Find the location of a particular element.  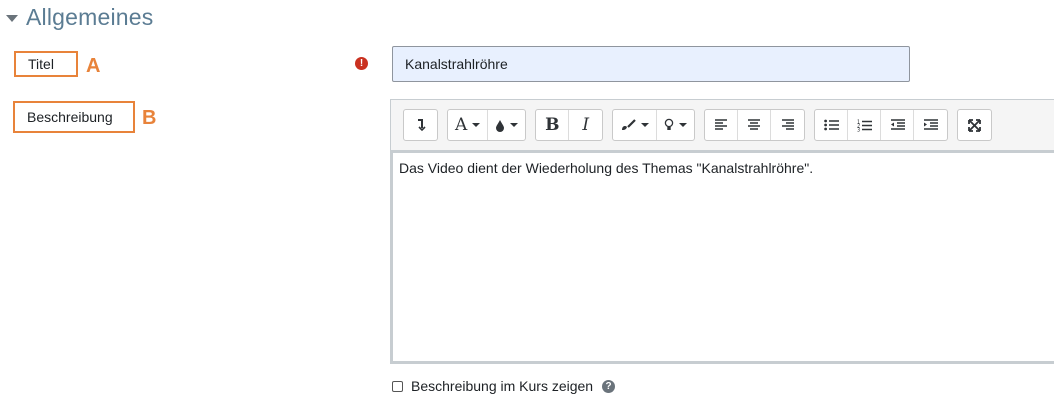

unordered-list-button is located at coordinates (832, 125).